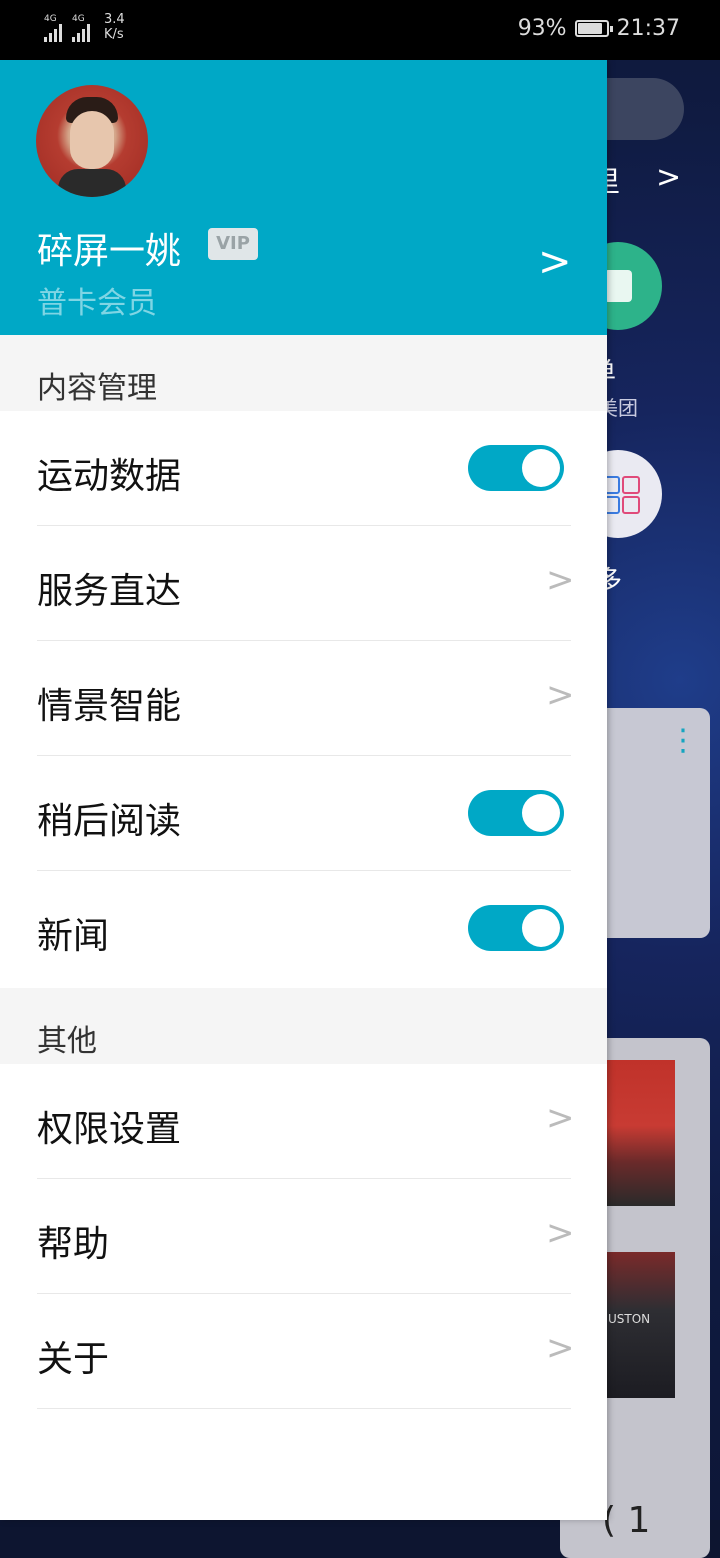 The image size is (720, 1558). I want to click on setting-help: 帮助 >, so click(303, 1236).